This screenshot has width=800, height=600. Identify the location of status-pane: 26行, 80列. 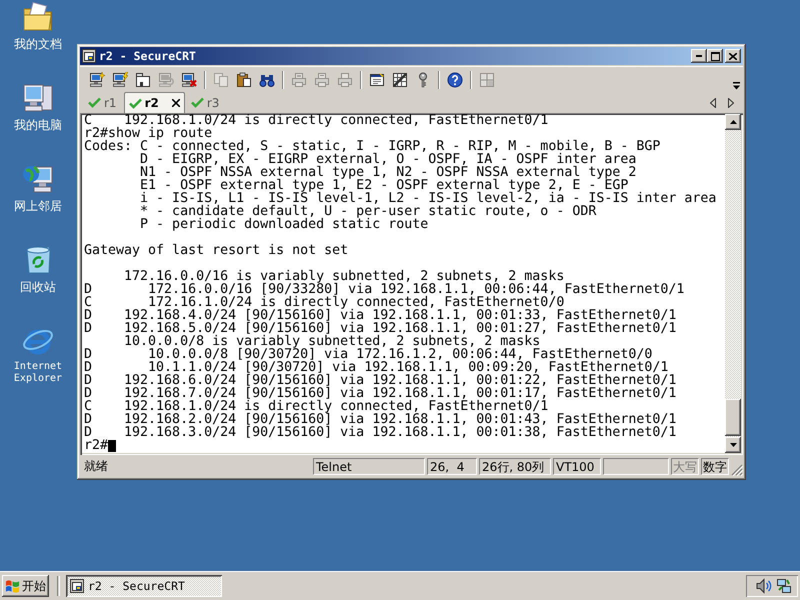
(515, 466).